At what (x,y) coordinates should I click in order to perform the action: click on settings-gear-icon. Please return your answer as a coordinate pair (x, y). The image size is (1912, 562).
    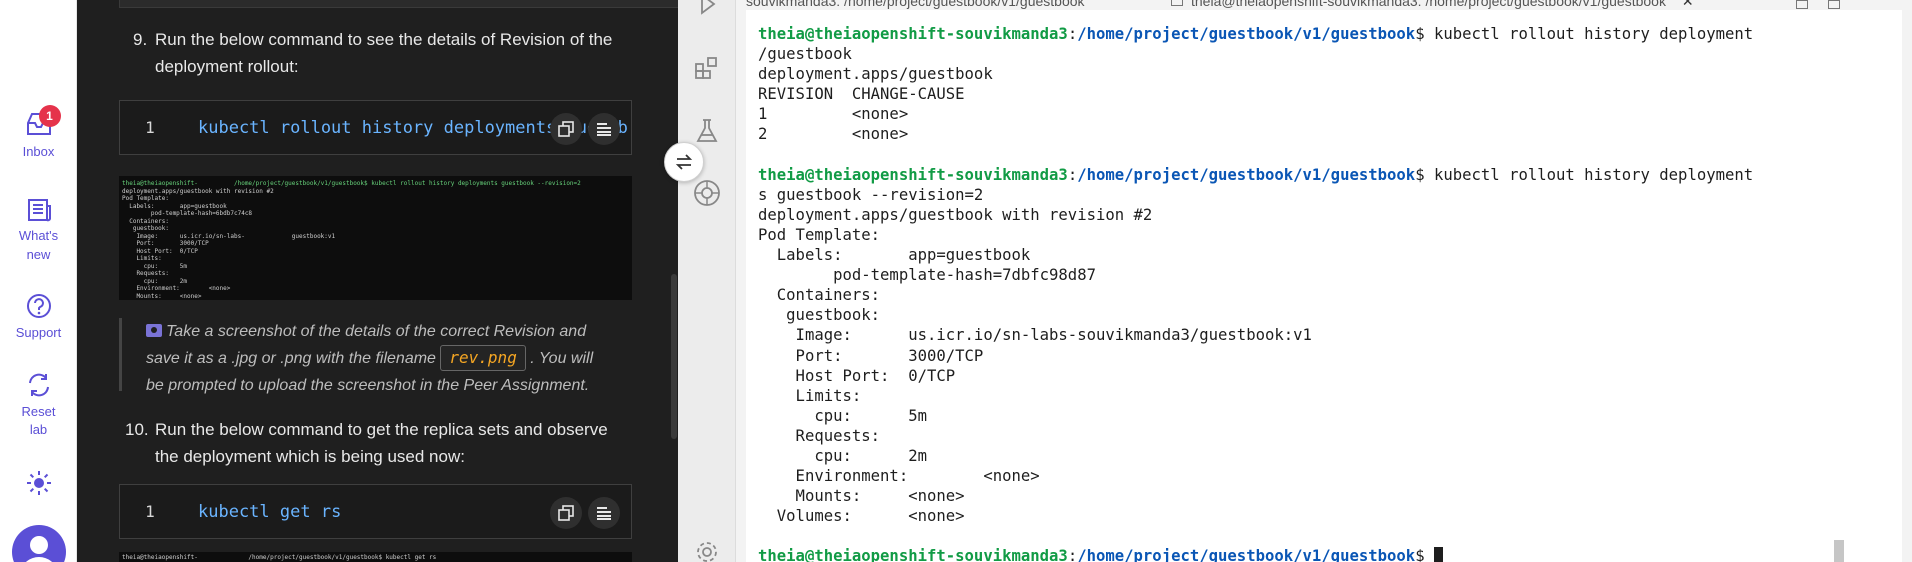
    Looking at the image, I should click on (707, 549).